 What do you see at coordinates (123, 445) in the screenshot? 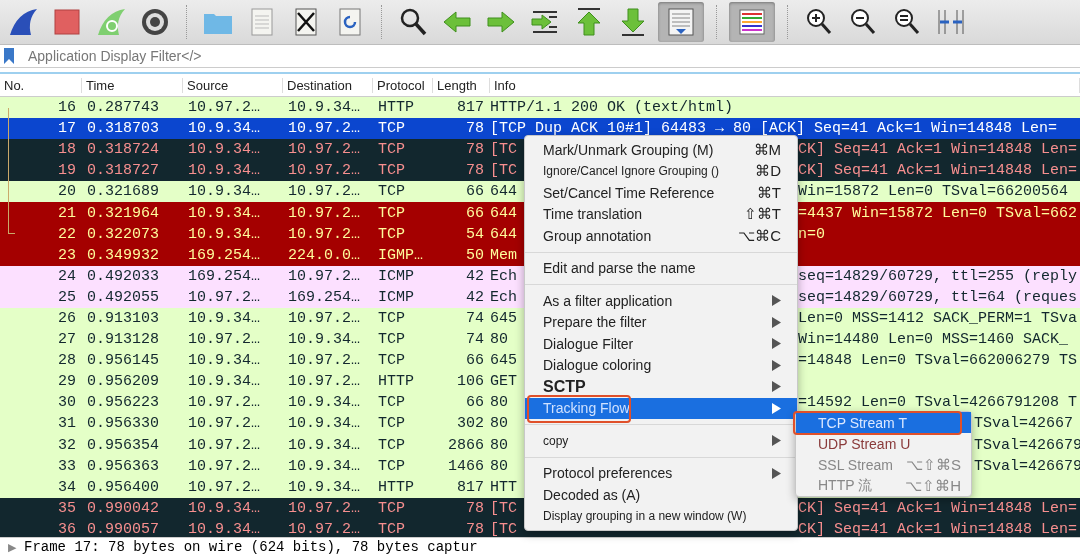
I see `table-cell: 0.956354` at bounding box center [123, 445].